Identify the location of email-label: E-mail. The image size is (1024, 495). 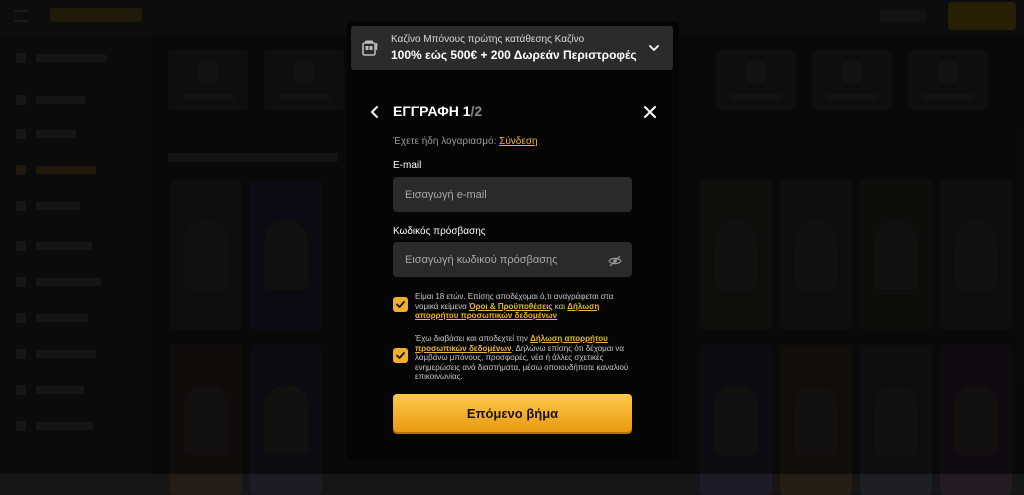
(407, 165).